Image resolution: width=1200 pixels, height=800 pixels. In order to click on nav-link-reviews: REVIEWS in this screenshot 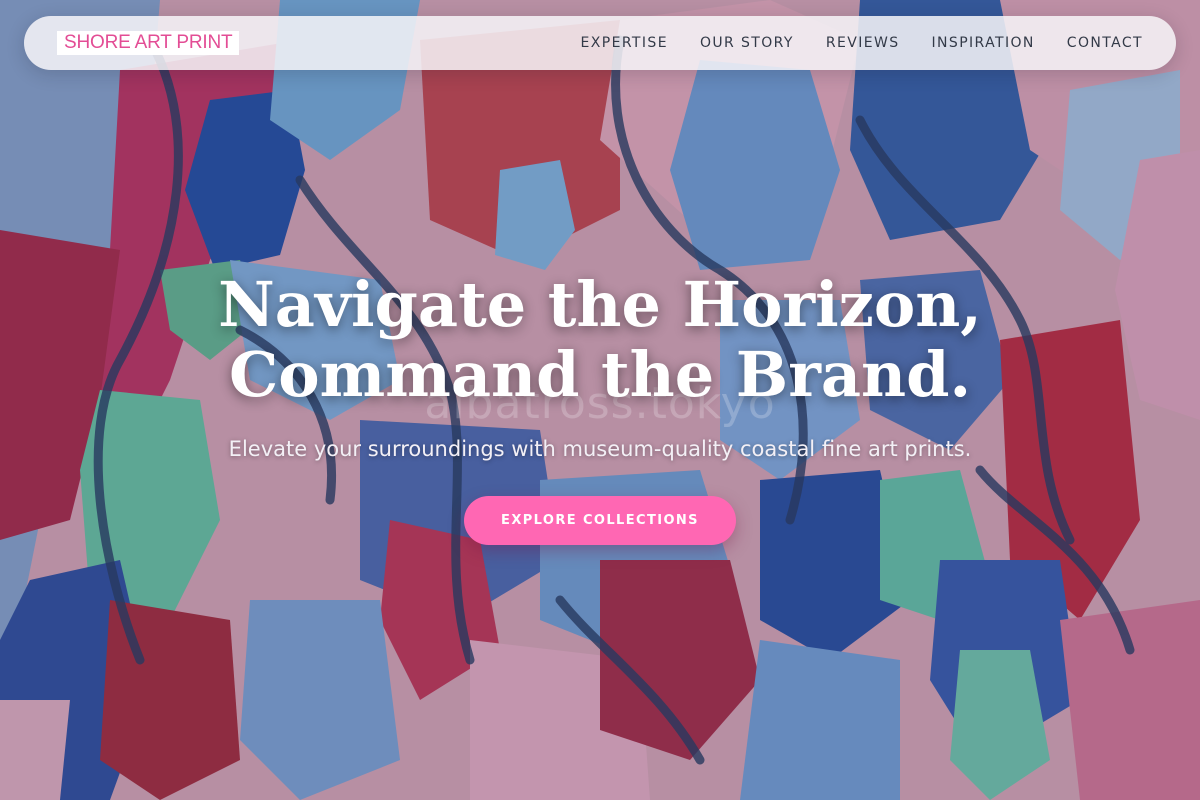, I will do `click(863, 43)`.